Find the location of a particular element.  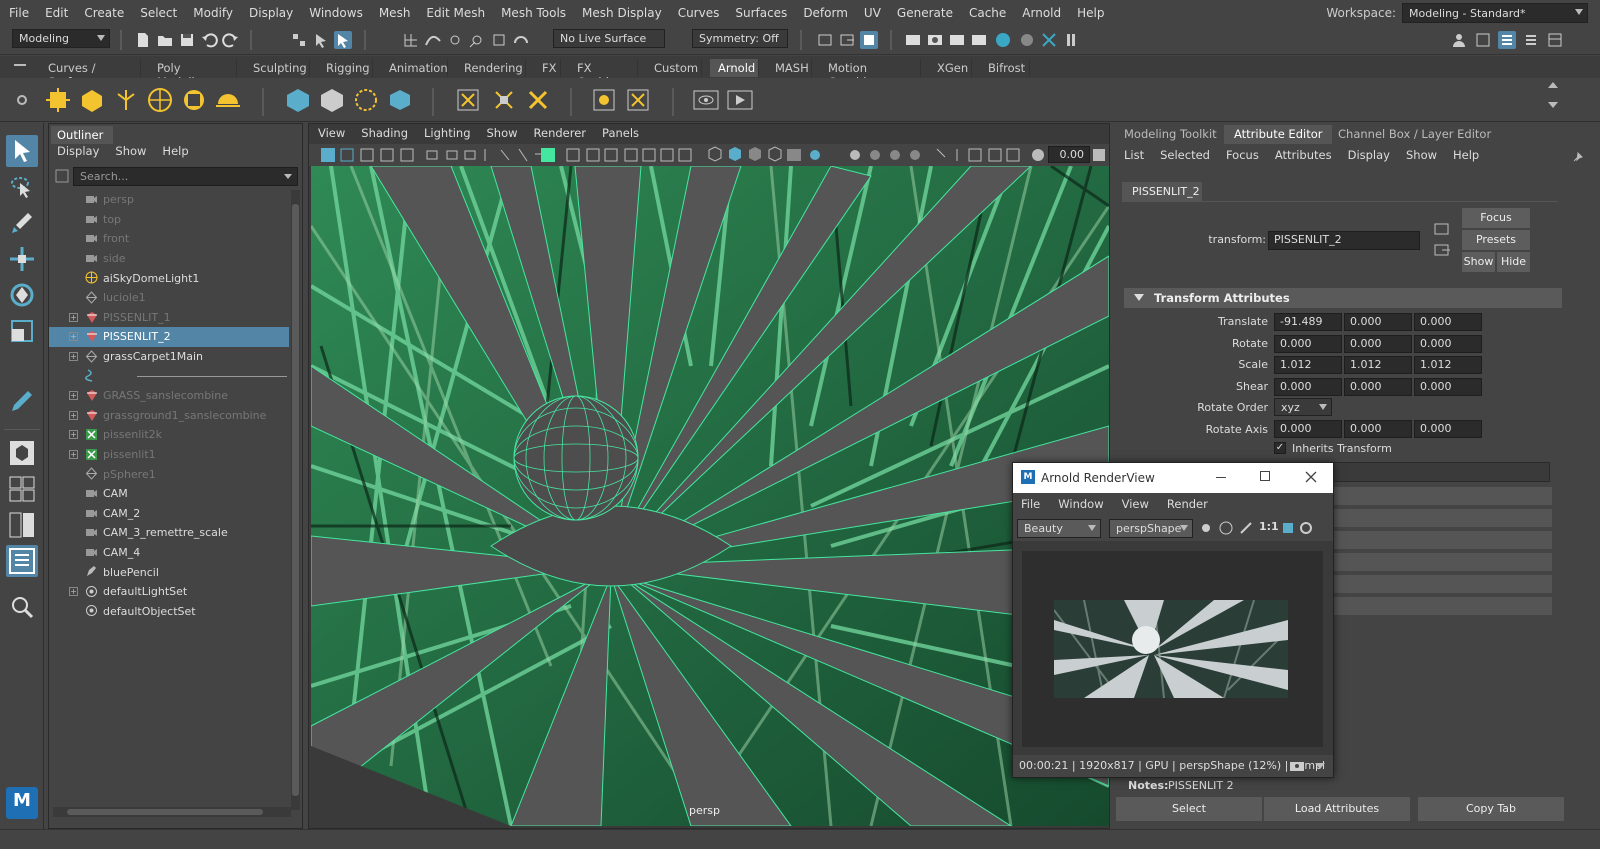

node-tab: PISSENLIT_2 is located at coordinates (1162, 192).